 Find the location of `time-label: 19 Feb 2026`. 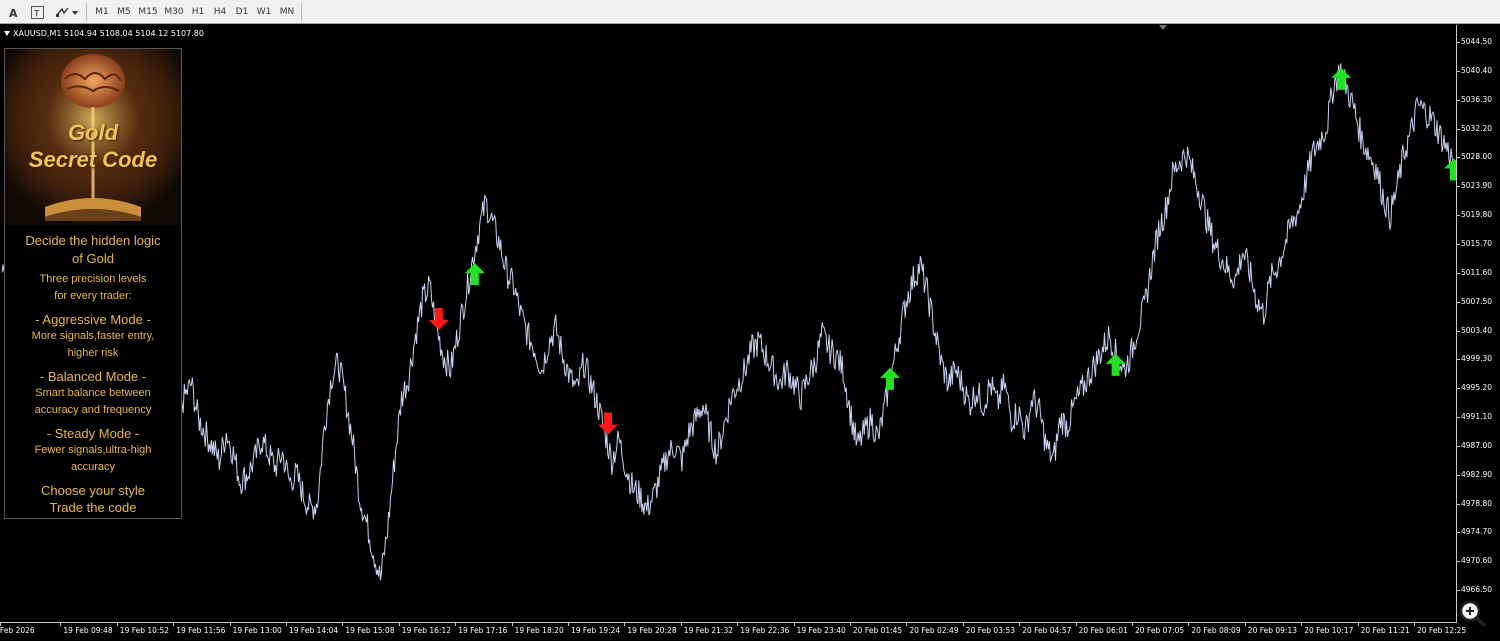

time-label: 19 Feb 2026 is located at coordinates (17, 630).